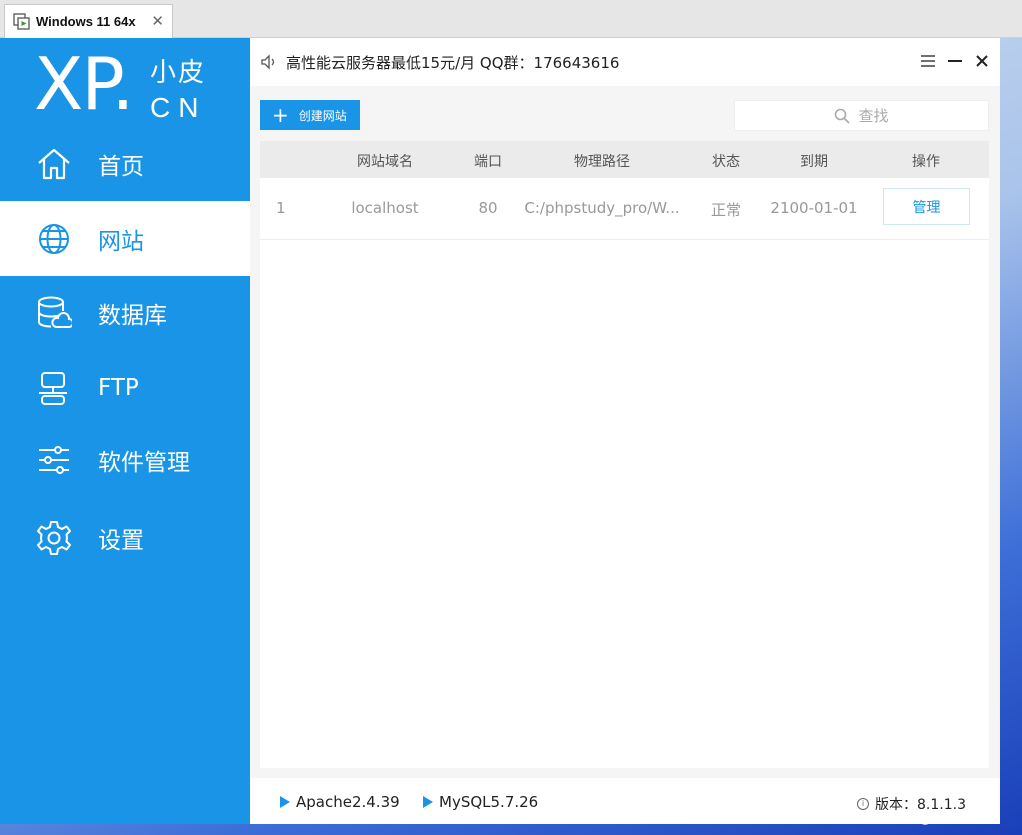  What do you see at coordinates (814, 208) in the screenshot?
I see `row-expire: 2100-01-01` at bounding box center [814, 208].